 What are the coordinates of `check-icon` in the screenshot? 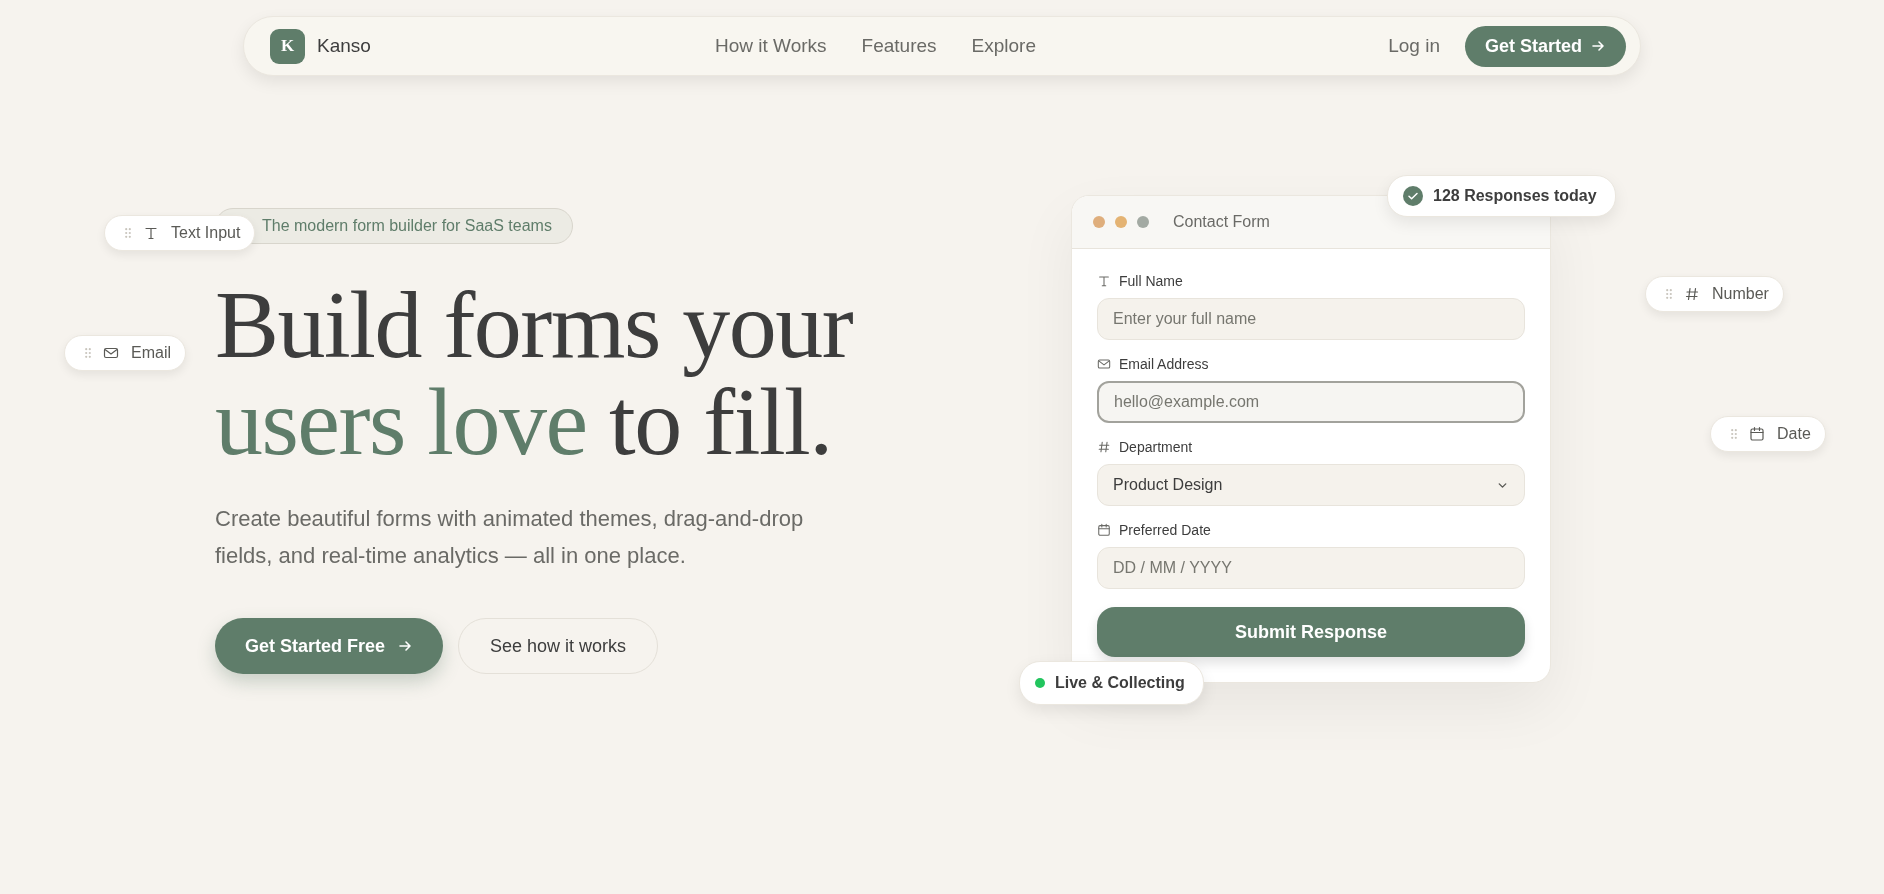 It's located at (1413, 196).